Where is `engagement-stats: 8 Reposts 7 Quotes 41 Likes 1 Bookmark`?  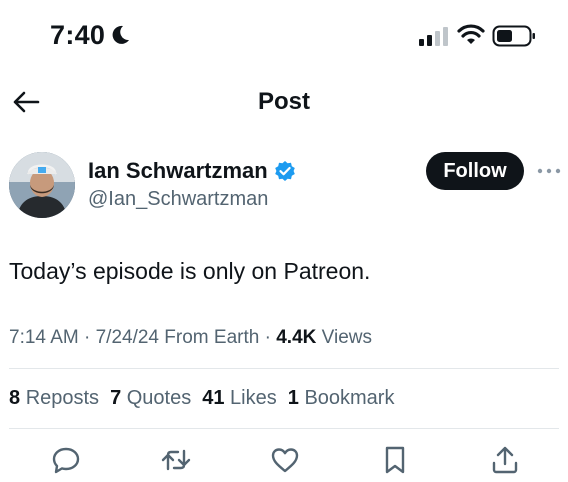 engagement-stats: 8 Reposts 7 Quotes 41 Likes 1 Bookmark is located at coordinates (201, 398).